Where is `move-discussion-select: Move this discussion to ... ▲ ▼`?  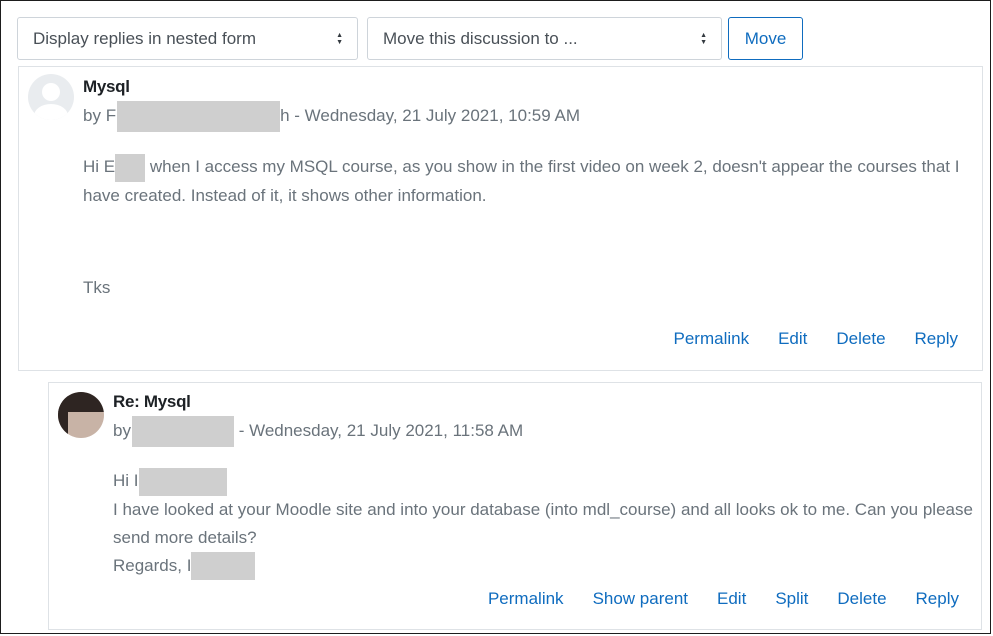 move-discussion-select: Move this discussion to ... ▲ ▼ is located at coordinates (544, 38).